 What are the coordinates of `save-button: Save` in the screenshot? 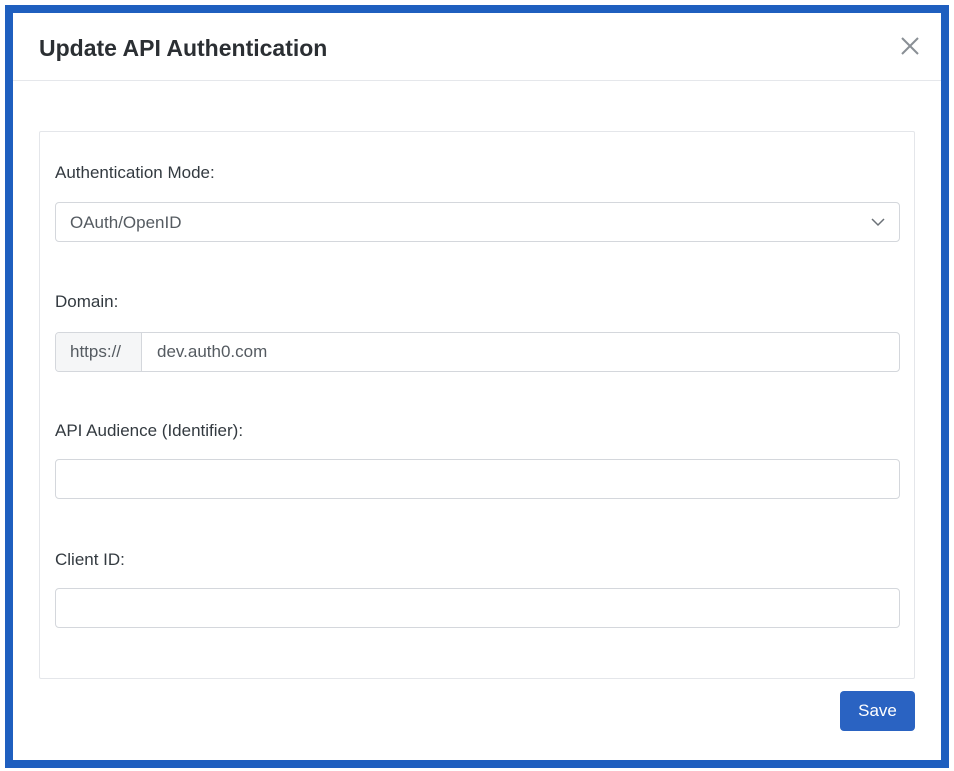 It's located at (877, 711).